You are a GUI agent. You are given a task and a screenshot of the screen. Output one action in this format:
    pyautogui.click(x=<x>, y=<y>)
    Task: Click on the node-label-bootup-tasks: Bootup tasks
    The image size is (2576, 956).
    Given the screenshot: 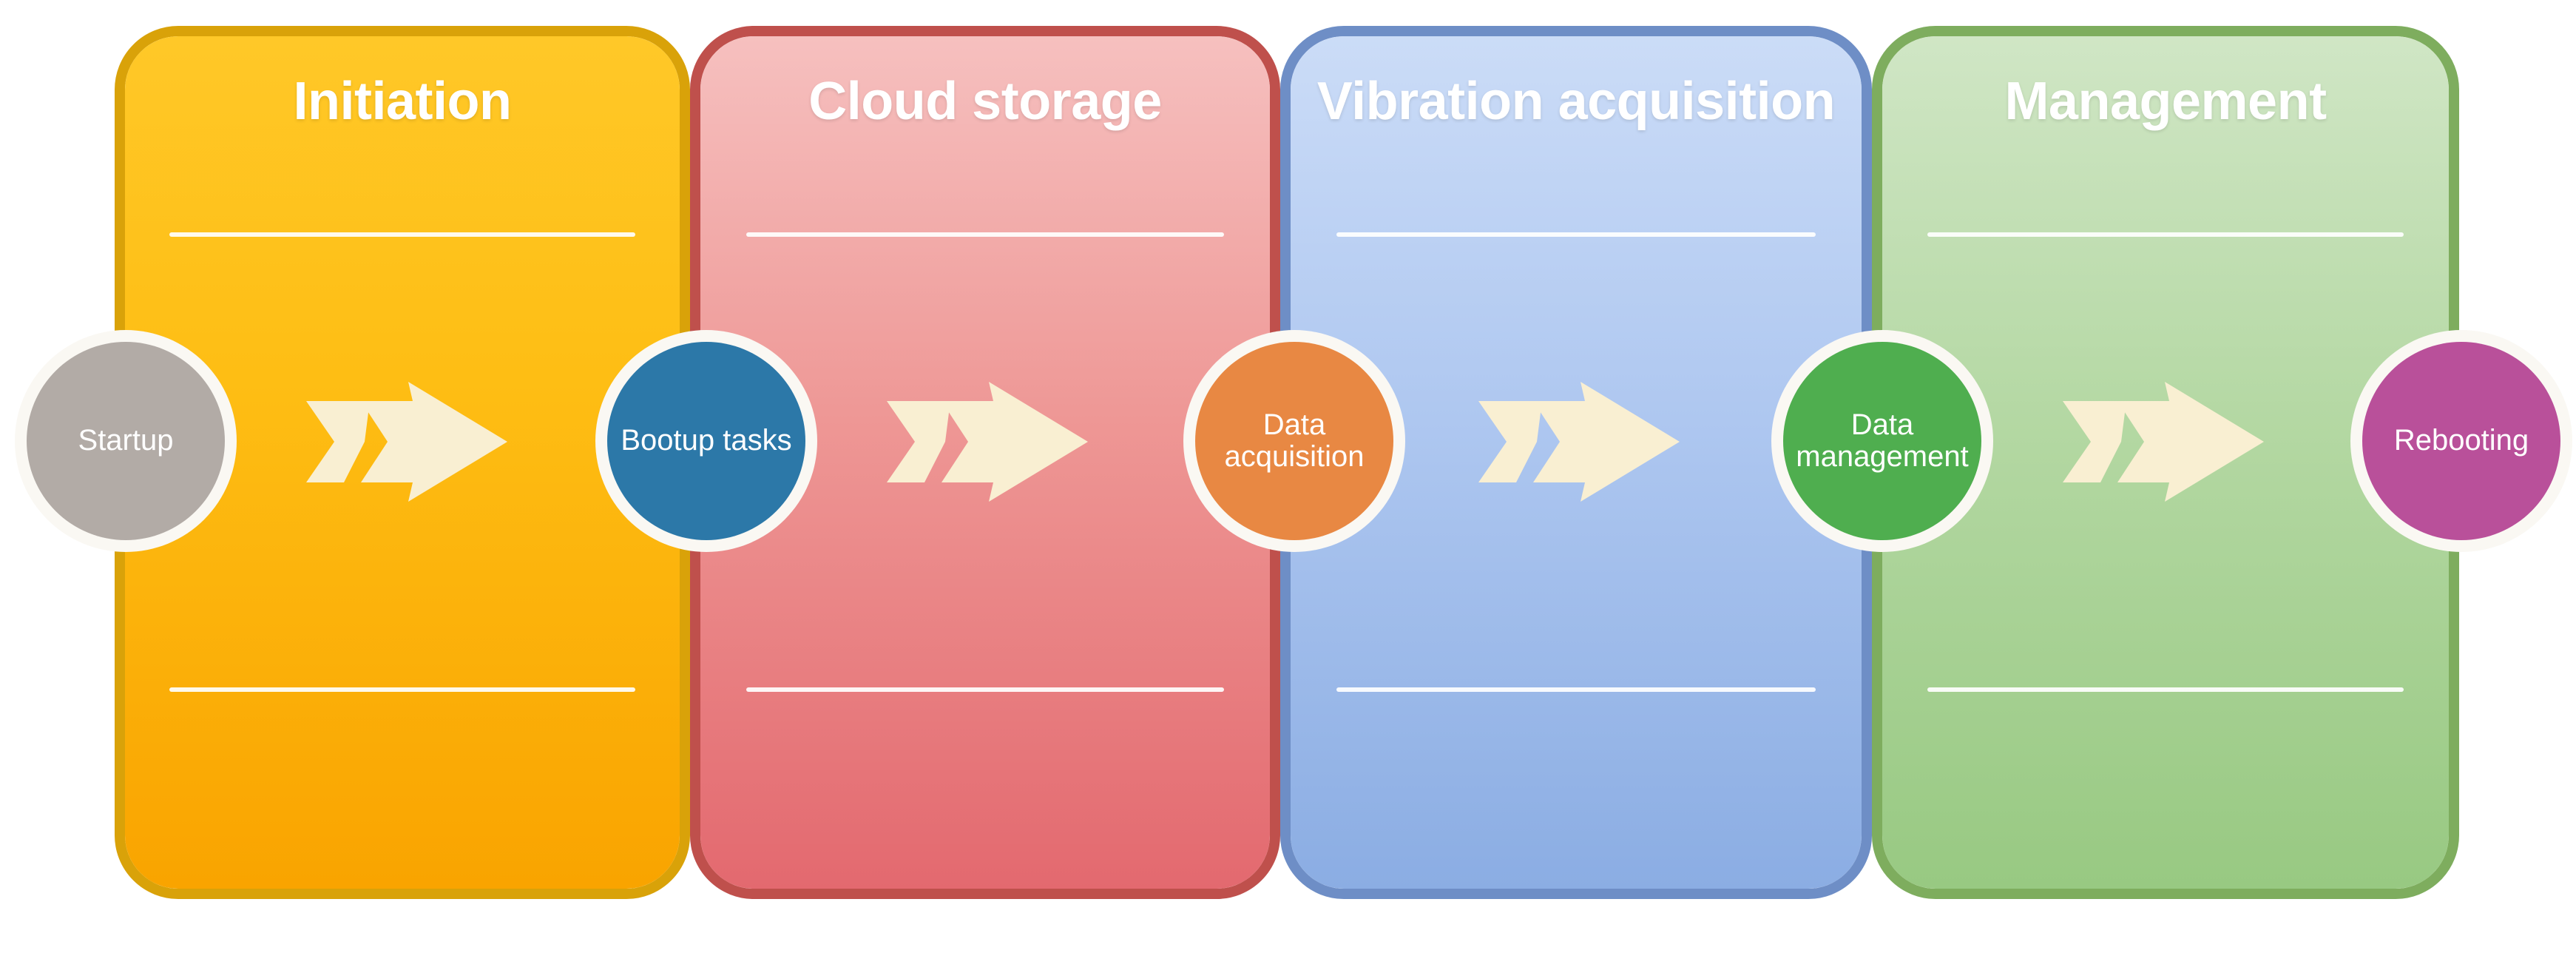 What is the action you would take?
    pyautogui.click(x=706, y=441)
    